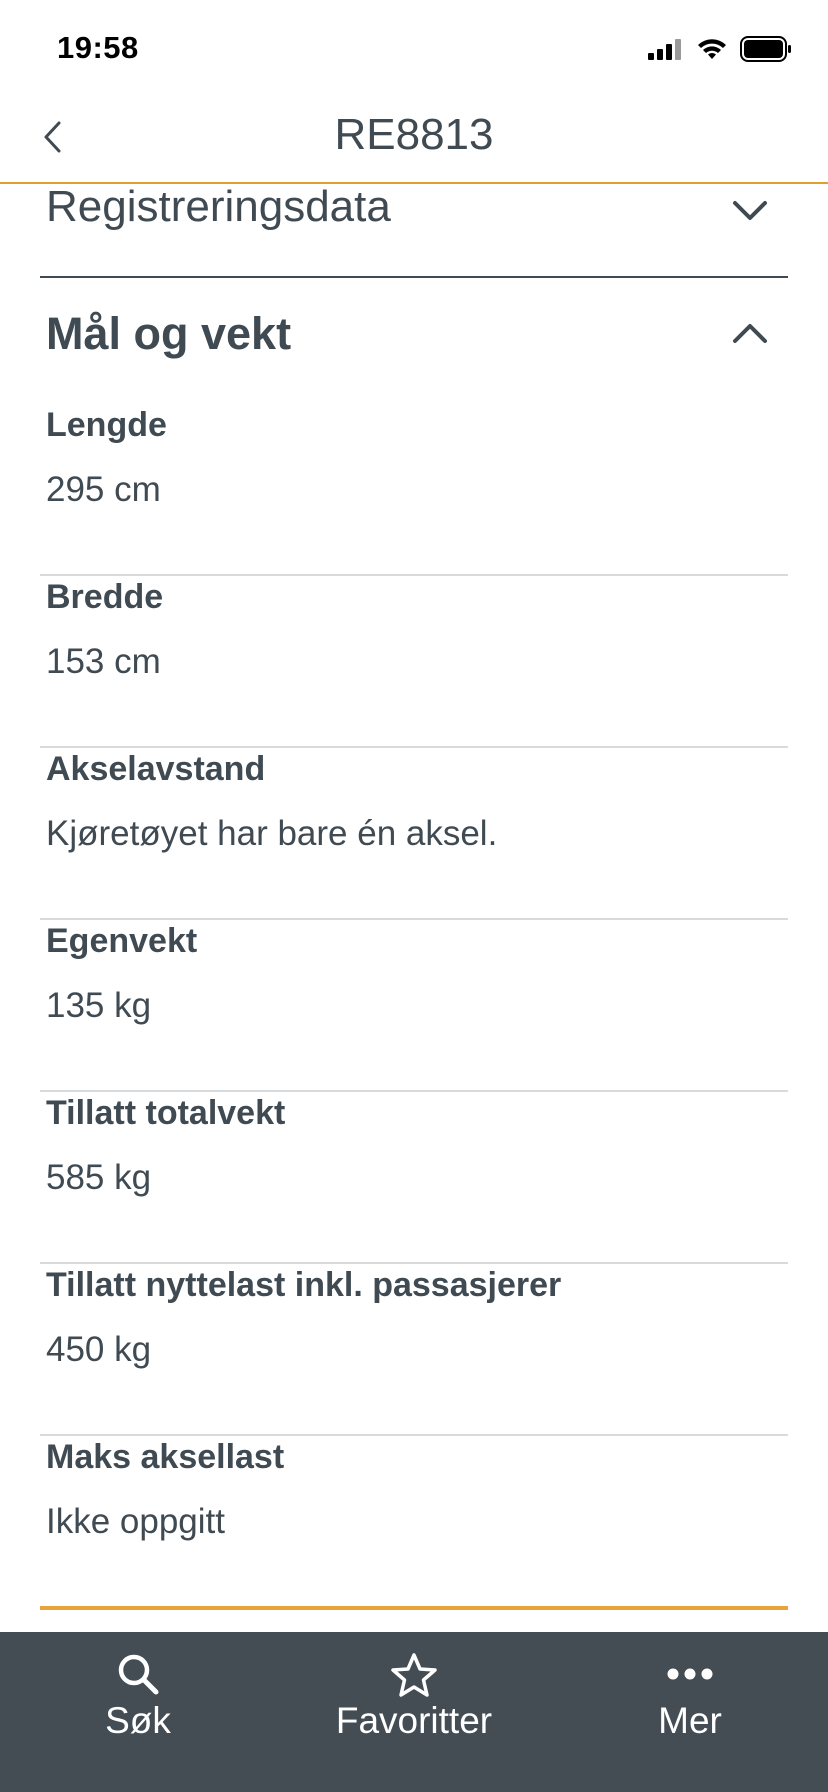  What do you see at coordinates (98, 47) in the screenshot?
I see `status-time: 19:58` at bounding box center [98, 47].